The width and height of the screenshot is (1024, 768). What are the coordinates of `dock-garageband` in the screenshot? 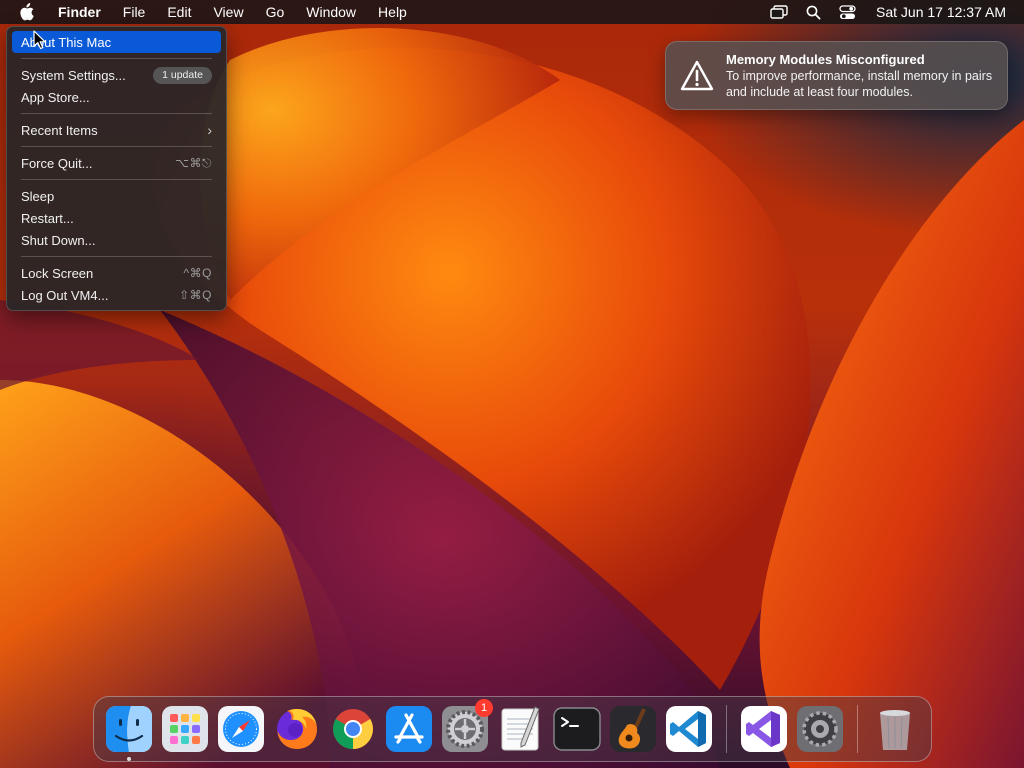 It's located at (633, 729).